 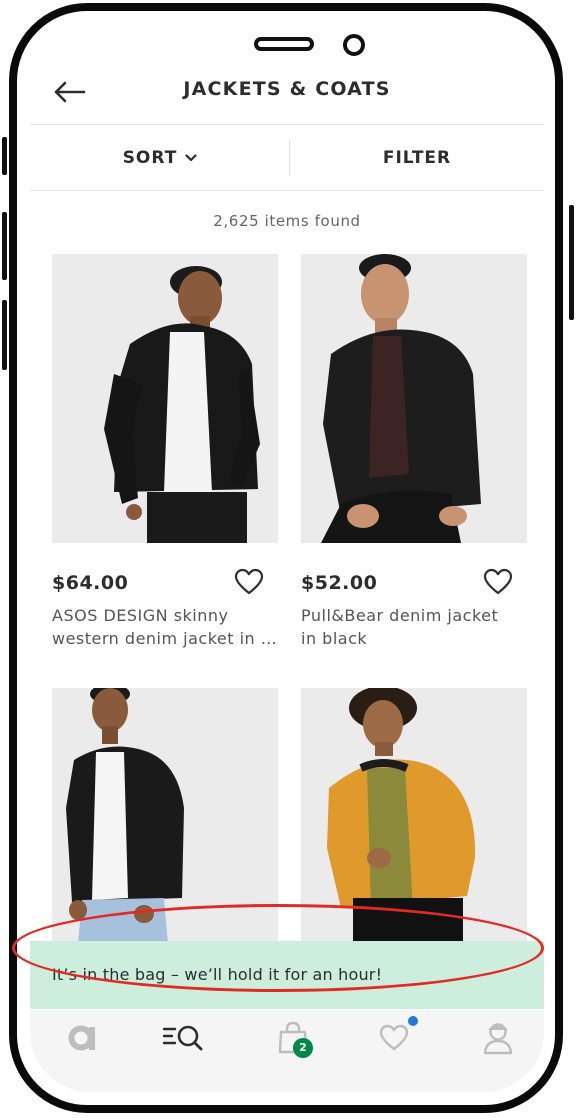 I want to click on saved-heart-icon, so click(x=394, y=1037).